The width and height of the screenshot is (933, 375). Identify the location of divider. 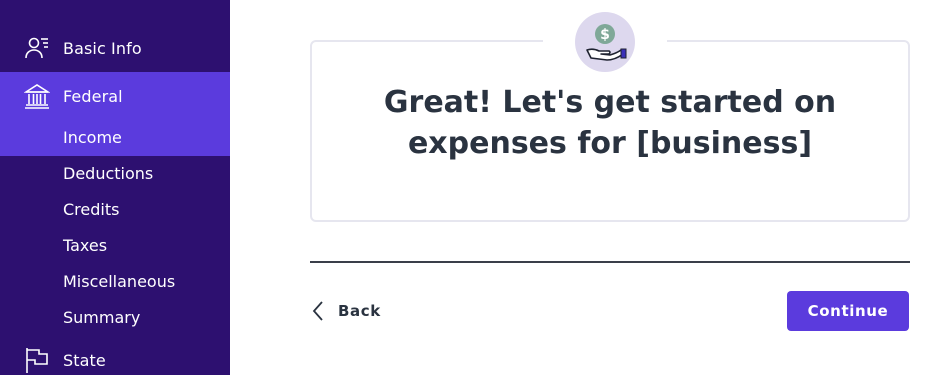
(610, 262).